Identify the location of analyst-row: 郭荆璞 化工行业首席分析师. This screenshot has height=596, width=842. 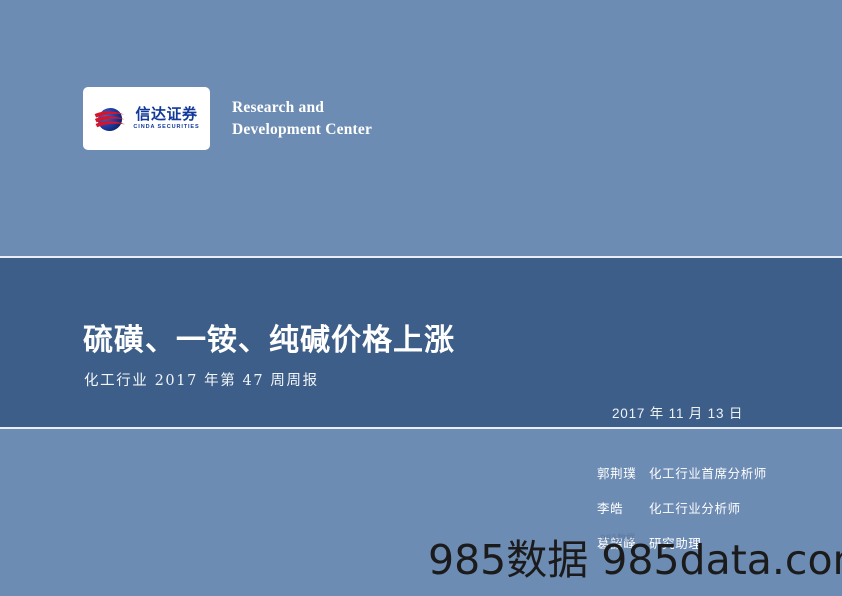
(682, 472).